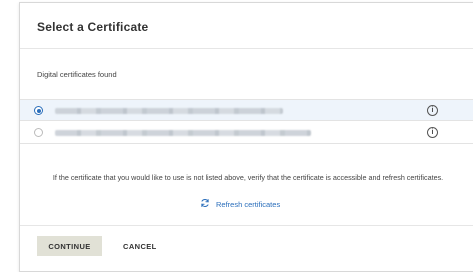 The height and width of the screenshot is (272, 473). What do you see at coordinates (248, 204) in the screenshot?
I see `refresh-label: Refresh certificates` at bounding box center [248, 204].